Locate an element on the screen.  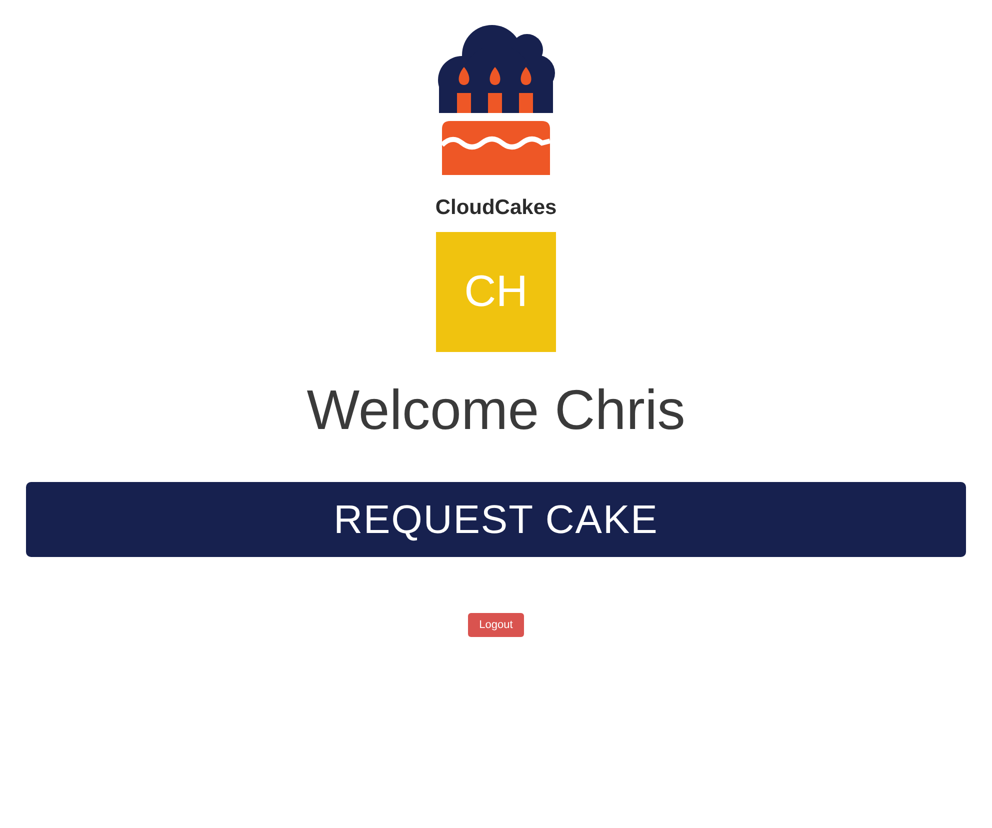
user-avatar: CH is located at coordinates (496, 292).